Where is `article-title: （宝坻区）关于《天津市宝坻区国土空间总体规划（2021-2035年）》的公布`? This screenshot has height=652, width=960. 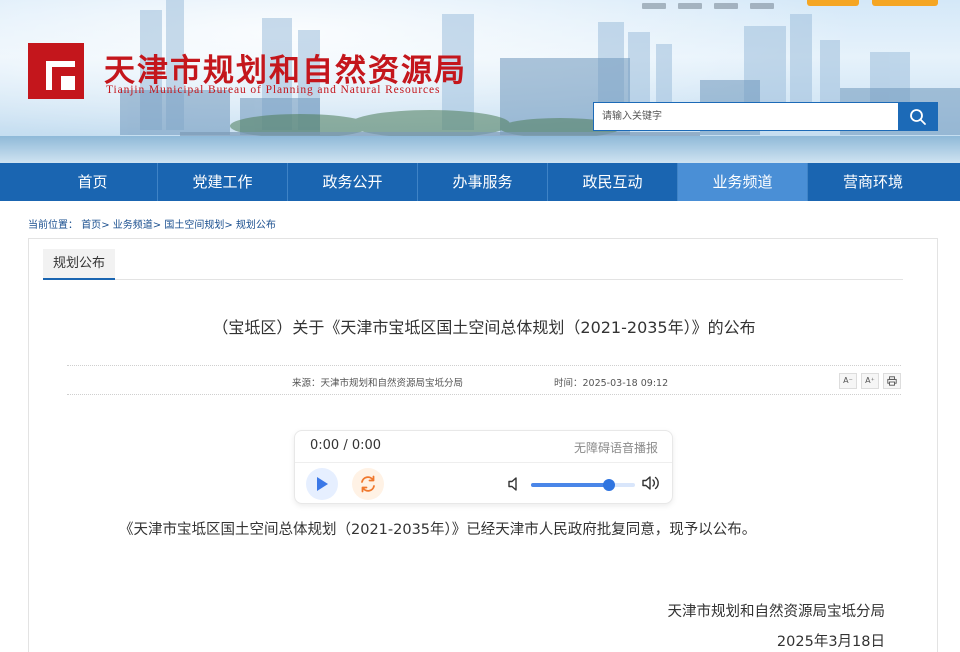
article-title: （宝坻区）关于《天津市宝坻区国土空间总体规划（2021-2035年）》的公布 is located at coordinates (484, 327).